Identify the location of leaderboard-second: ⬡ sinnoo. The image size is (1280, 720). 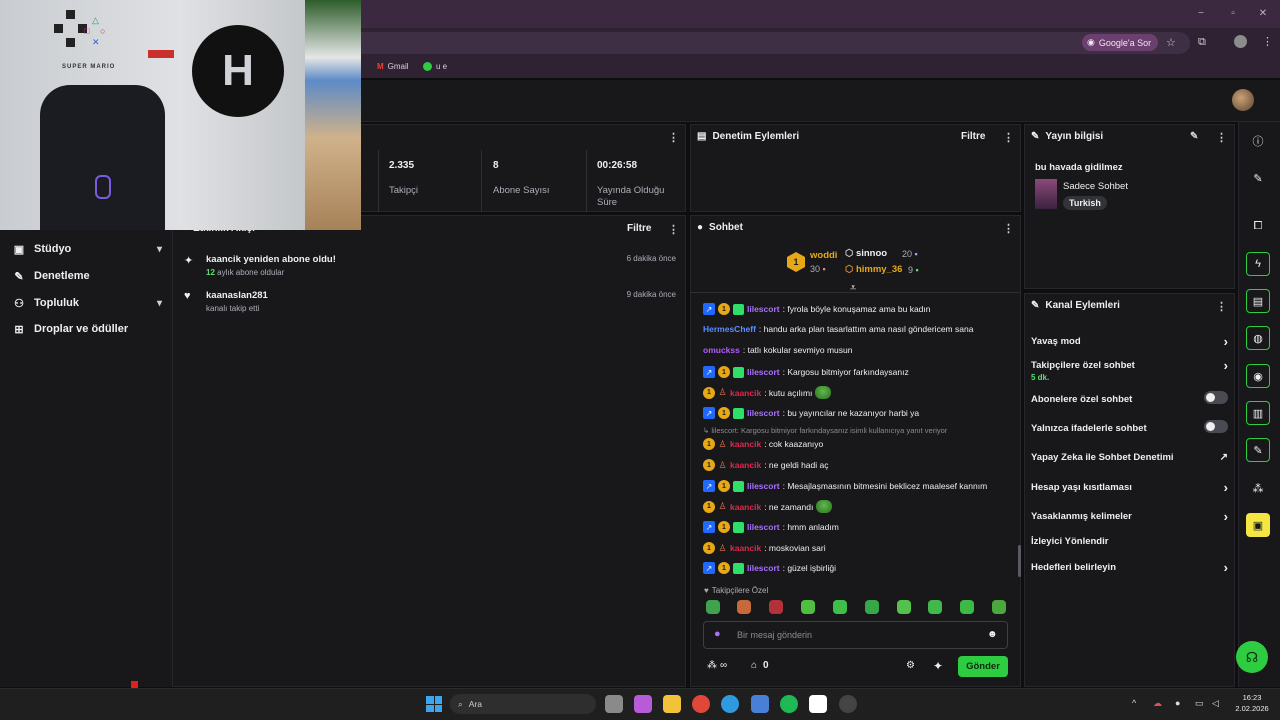
(866, 253).